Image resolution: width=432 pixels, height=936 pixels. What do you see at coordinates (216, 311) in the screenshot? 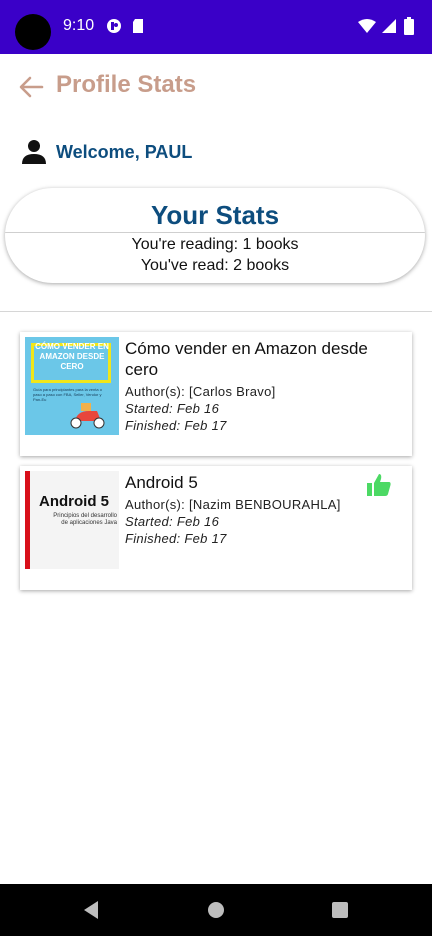
I see `section-divider` at bounding box center [216, 311].